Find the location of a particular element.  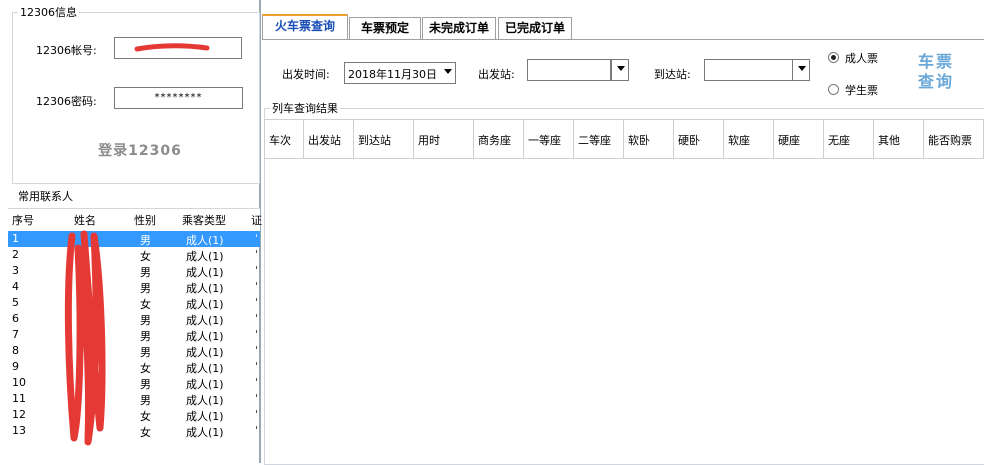

results-table-header: 车次 出发站 到达站 用时 商务座 一等座 二等座 软卧 硬卧 软座 硬座 无座 其他 能否购票 is located at coordinates (624, 139).